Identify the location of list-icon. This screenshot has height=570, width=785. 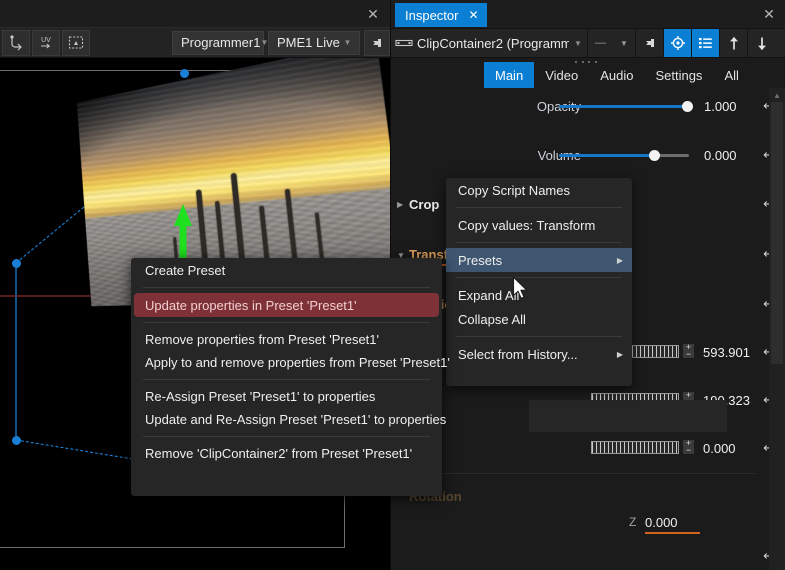
(705, 43).